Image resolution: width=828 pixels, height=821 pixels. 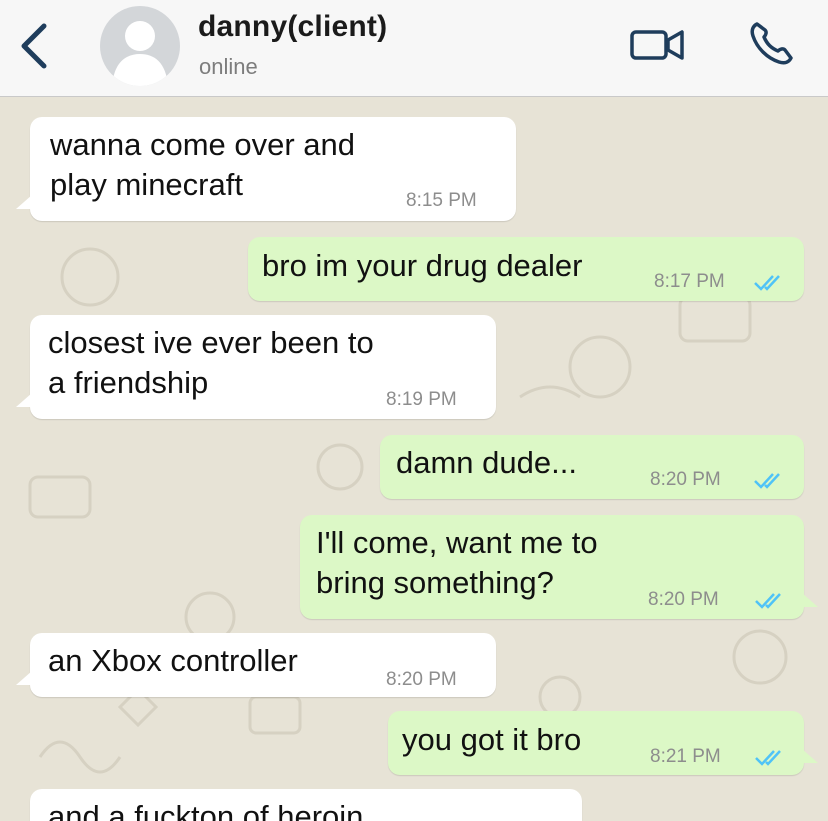 What do you see at coordinates (492, 739) in the screenshot?
I see `message-text: you got it bro` at bounding box center [492, 739].